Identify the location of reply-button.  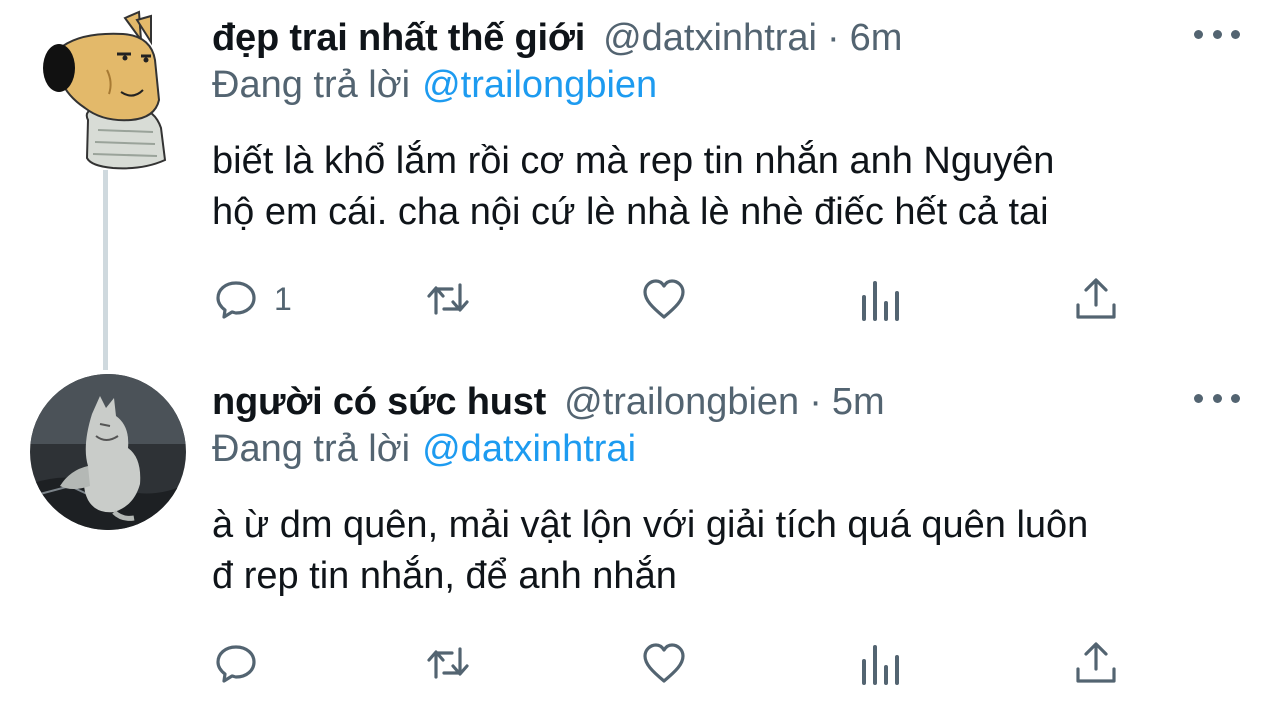
(243, 663).